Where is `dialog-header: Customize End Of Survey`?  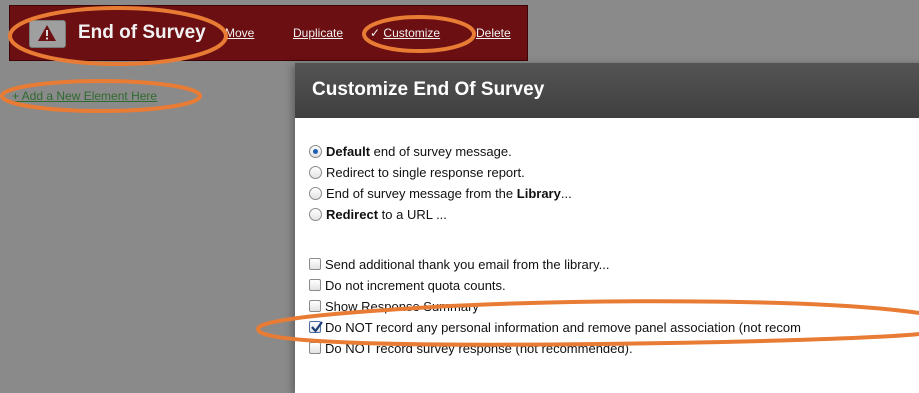
dialog-header: Customize End Of Survey is located at coordinates (607, 90).